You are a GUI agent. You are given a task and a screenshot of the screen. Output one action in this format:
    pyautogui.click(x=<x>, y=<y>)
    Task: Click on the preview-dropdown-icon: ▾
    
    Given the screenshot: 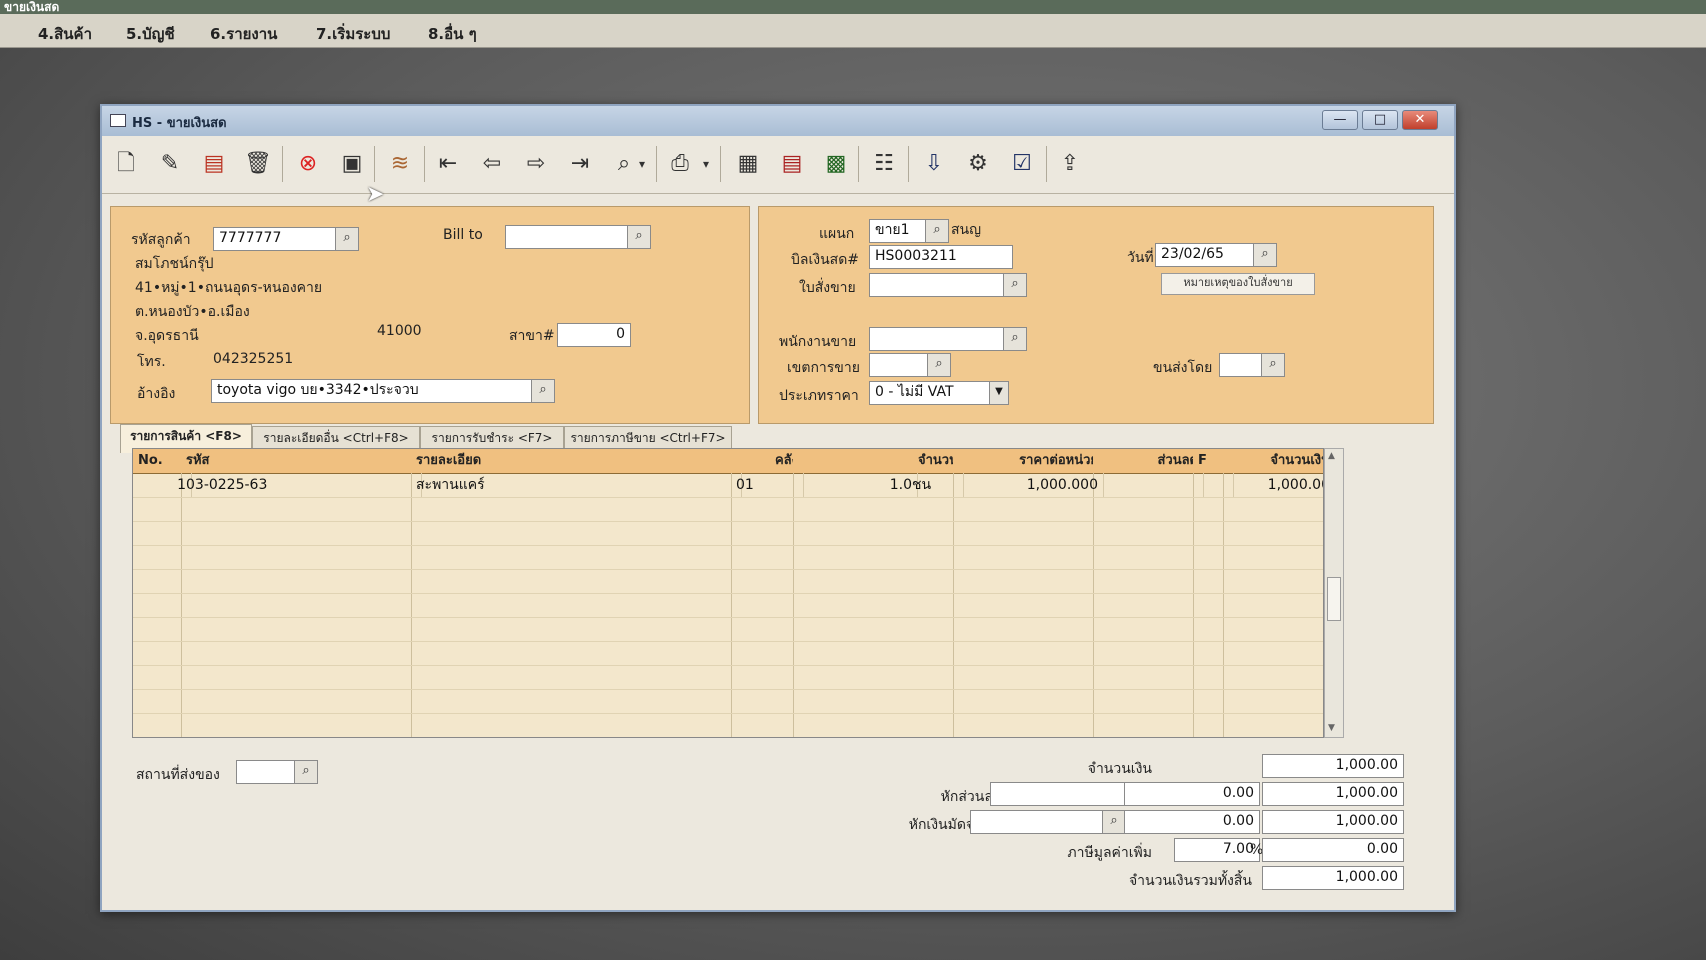 What is the action you would take?
    pyautogui.click(x=642, y=164)
    